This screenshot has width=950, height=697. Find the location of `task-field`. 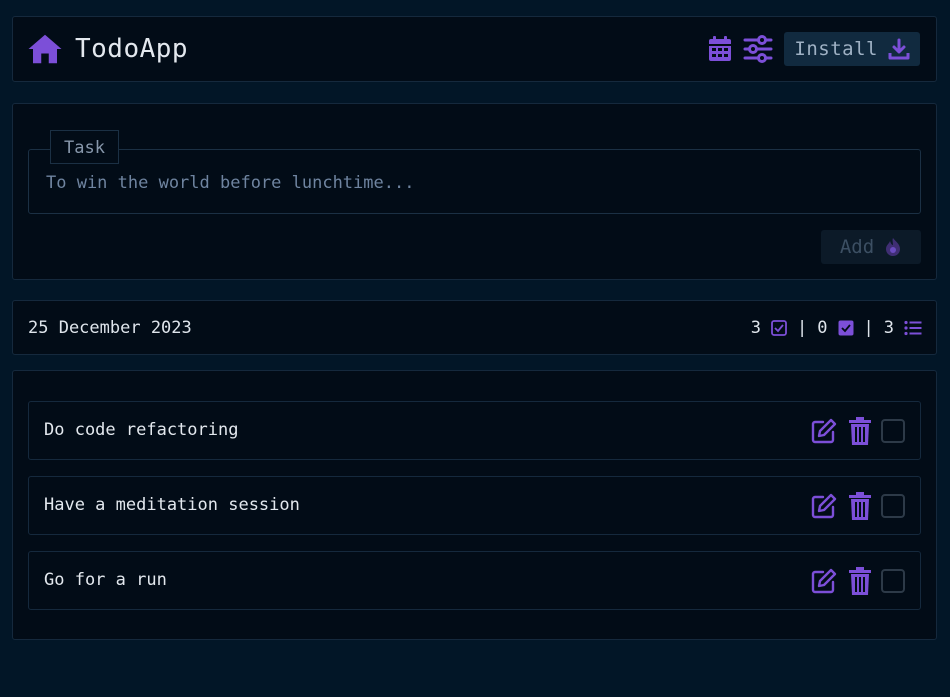

task-field is located at coordinates (474, 181).